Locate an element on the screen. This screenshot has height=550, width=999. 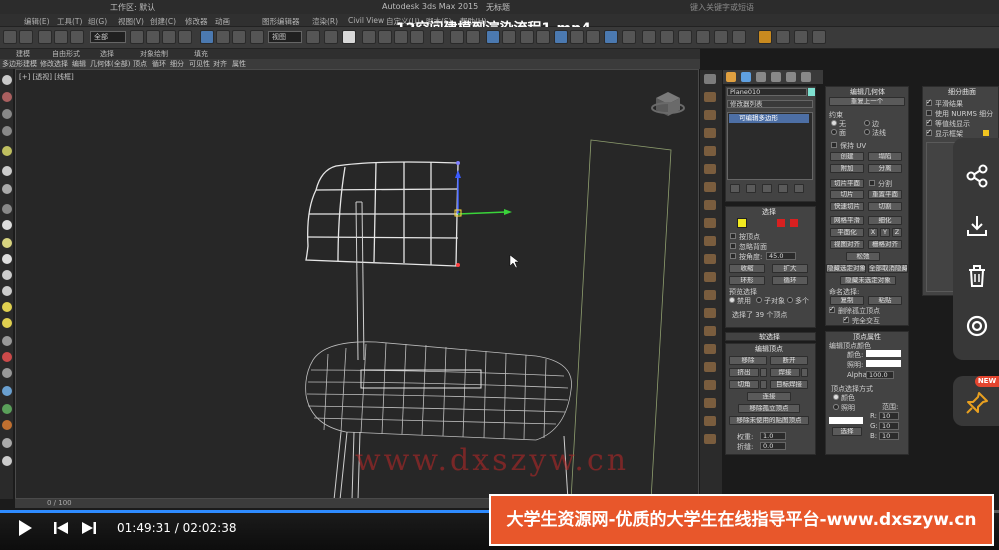
loop-icon is located at coordinates (7, 189).